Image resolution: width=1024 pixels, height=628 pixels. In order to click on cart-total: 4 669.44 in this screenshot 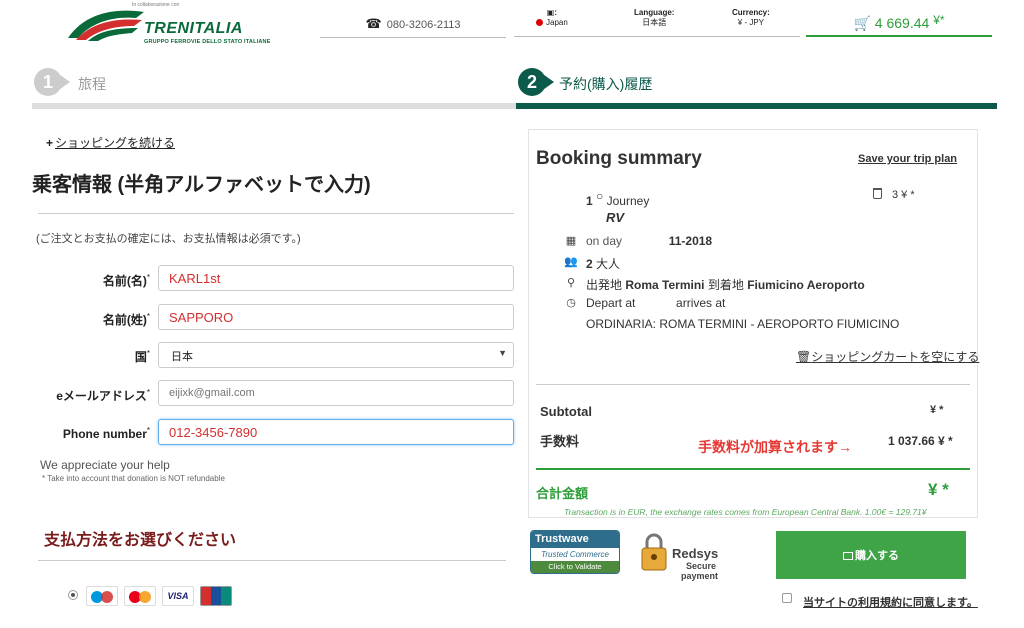, I will do `click(902, 23)`.